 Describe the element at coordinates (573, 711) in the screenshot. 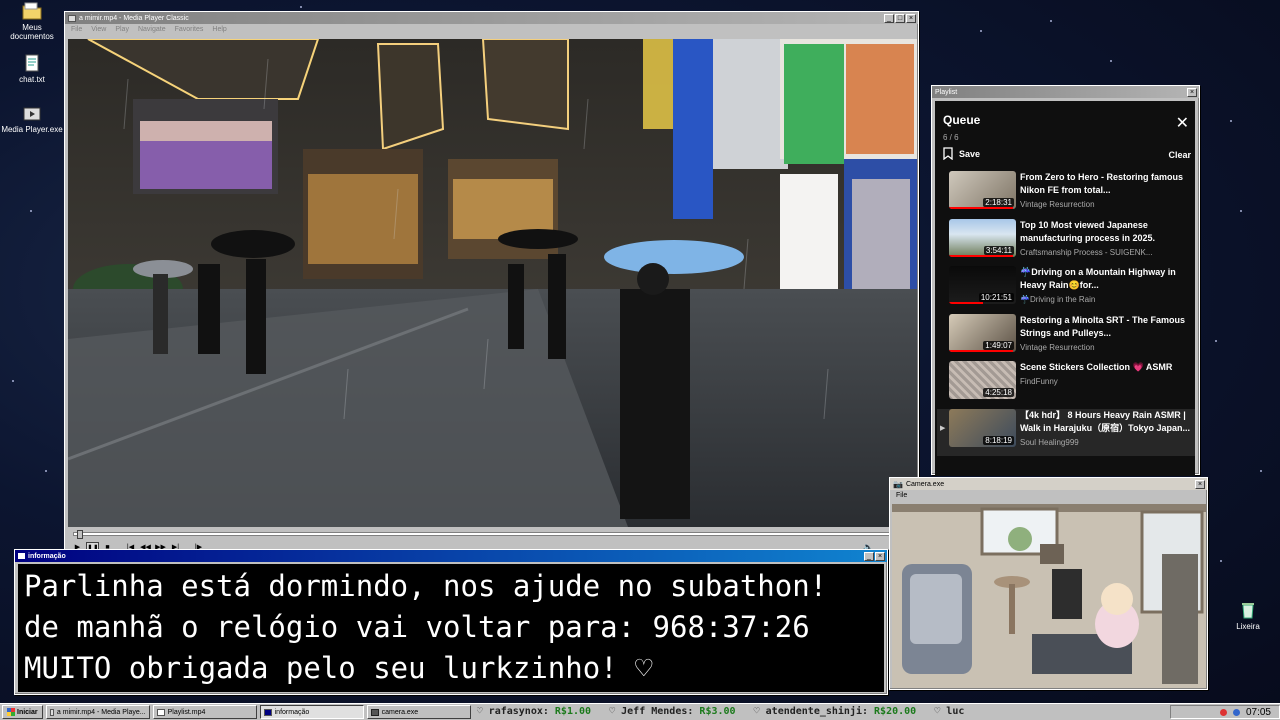

I see `donation-amount: R$1.00` at that location.